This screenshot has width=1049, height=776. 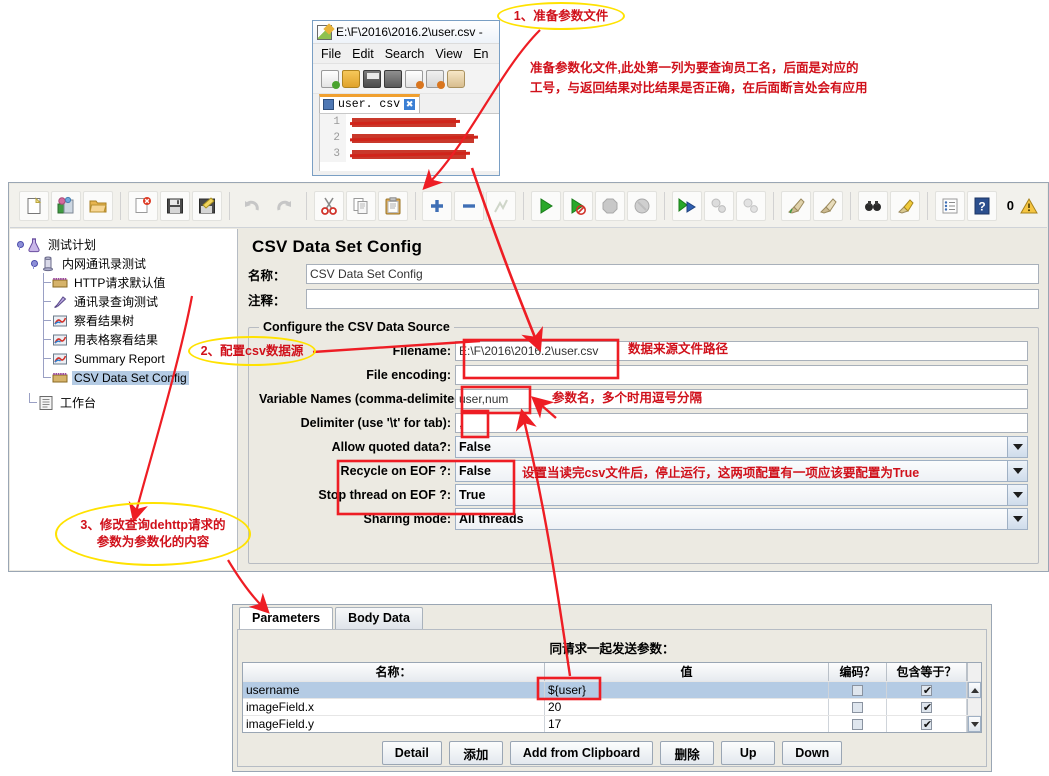 I want to click on warning-icon, so click(x=1029, y=206).